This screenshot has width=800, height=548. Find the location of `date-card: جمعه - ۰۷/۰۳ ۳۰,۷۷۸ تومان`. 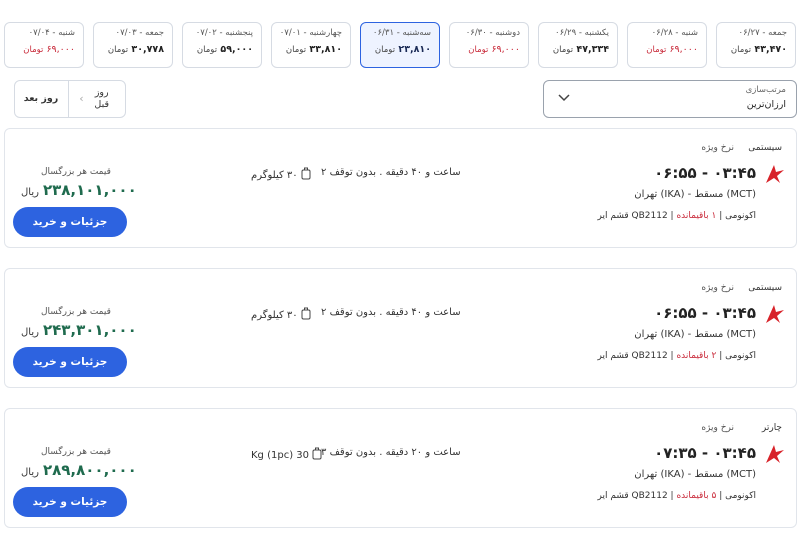

date-card: جمعه - ۰۷/۰۳ ۳۰,۷۷۸ تومان is located at coordinates (133, 45).